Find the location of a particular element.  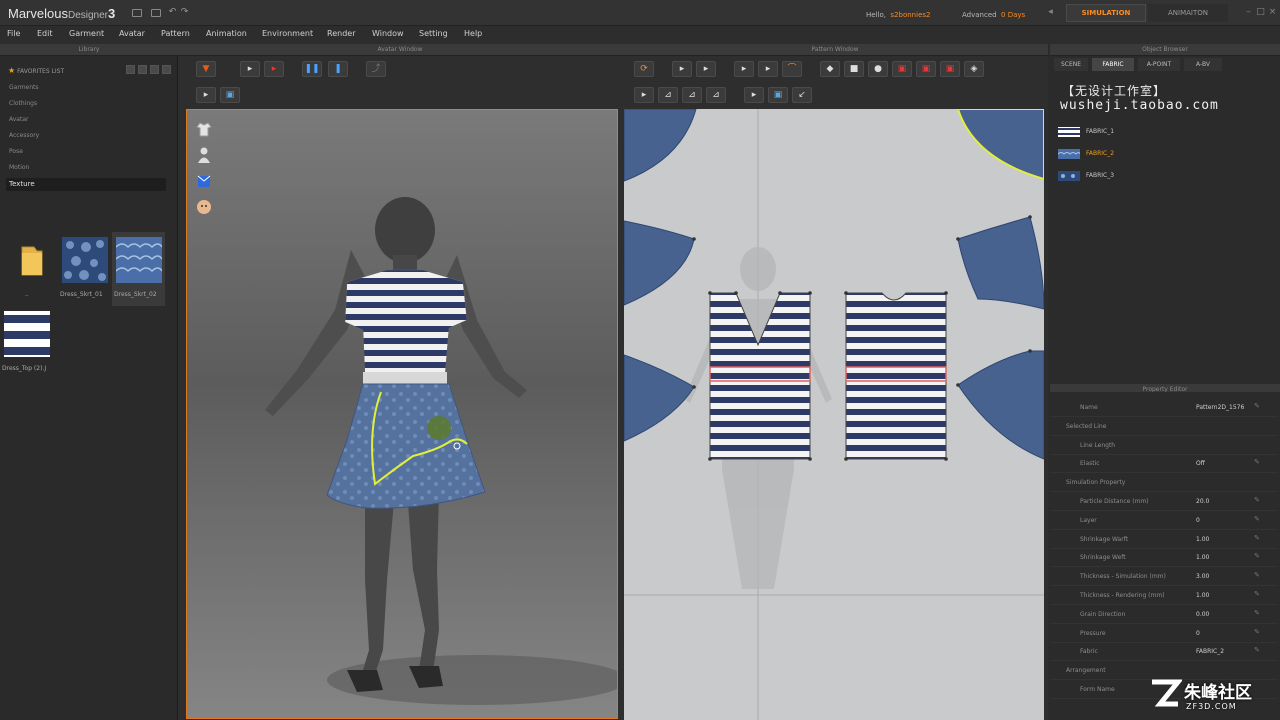

view-icon is located at coordinates (130, 69).